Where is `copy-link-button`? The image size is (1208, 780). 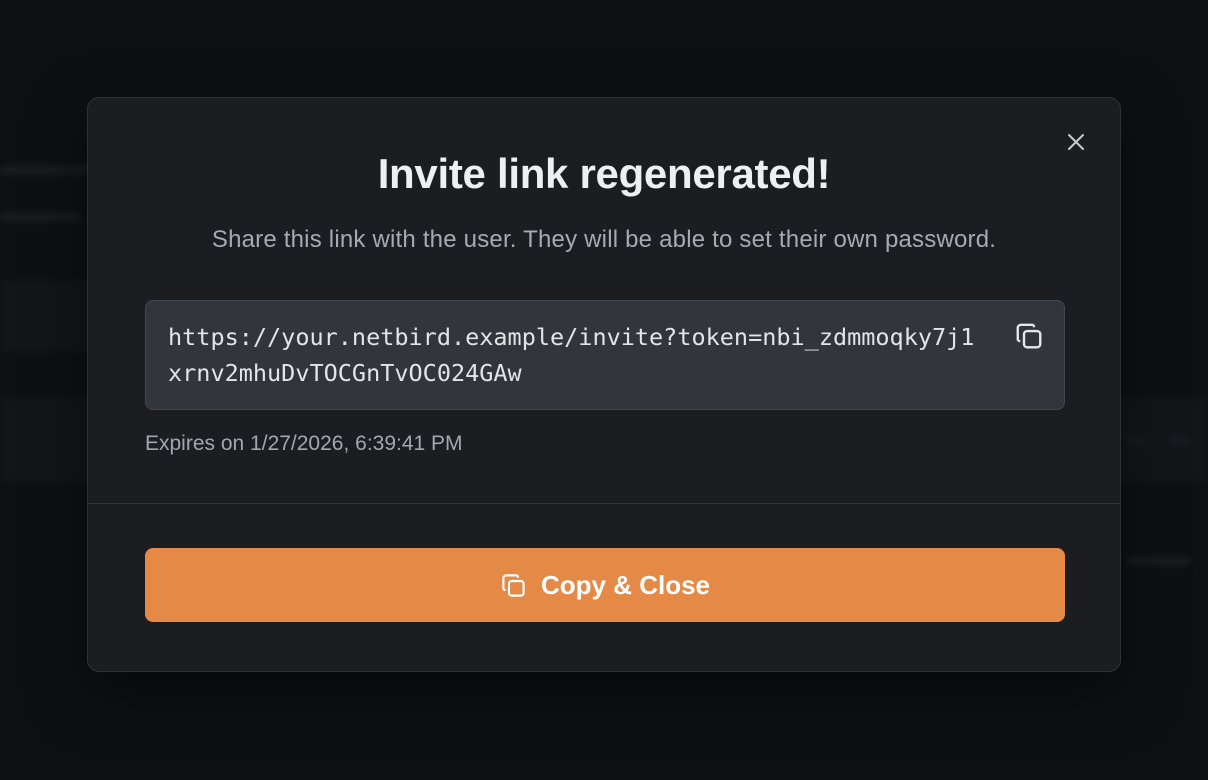 copy-link-button is located at coordinates (1029, 336).